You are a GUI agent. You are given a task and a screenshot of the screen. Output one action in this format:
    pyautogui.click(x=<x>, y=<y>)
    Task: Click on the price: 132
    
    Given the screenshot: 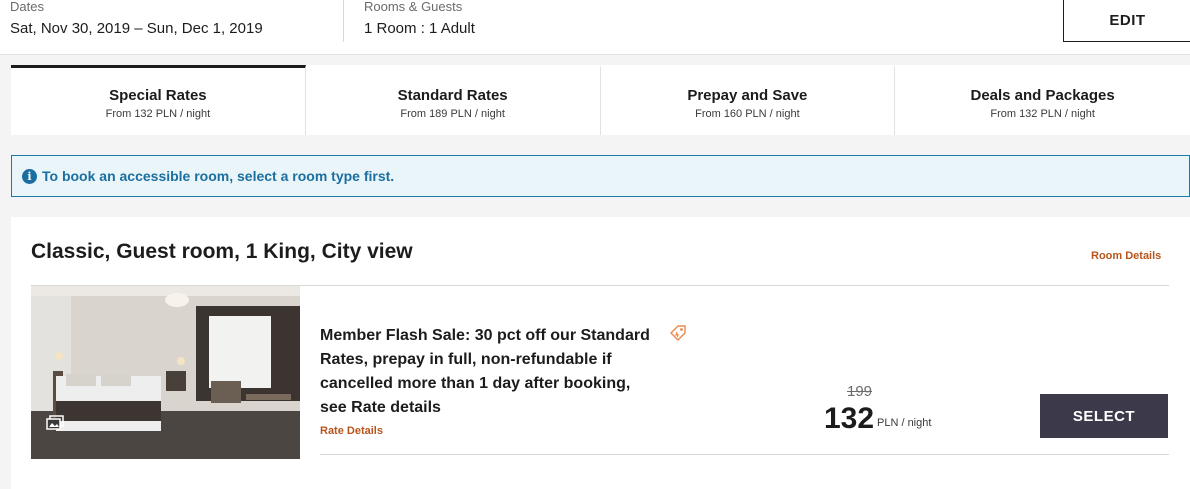 What is the action you would take?
    pyautogui.click(x=849, y=418)
    